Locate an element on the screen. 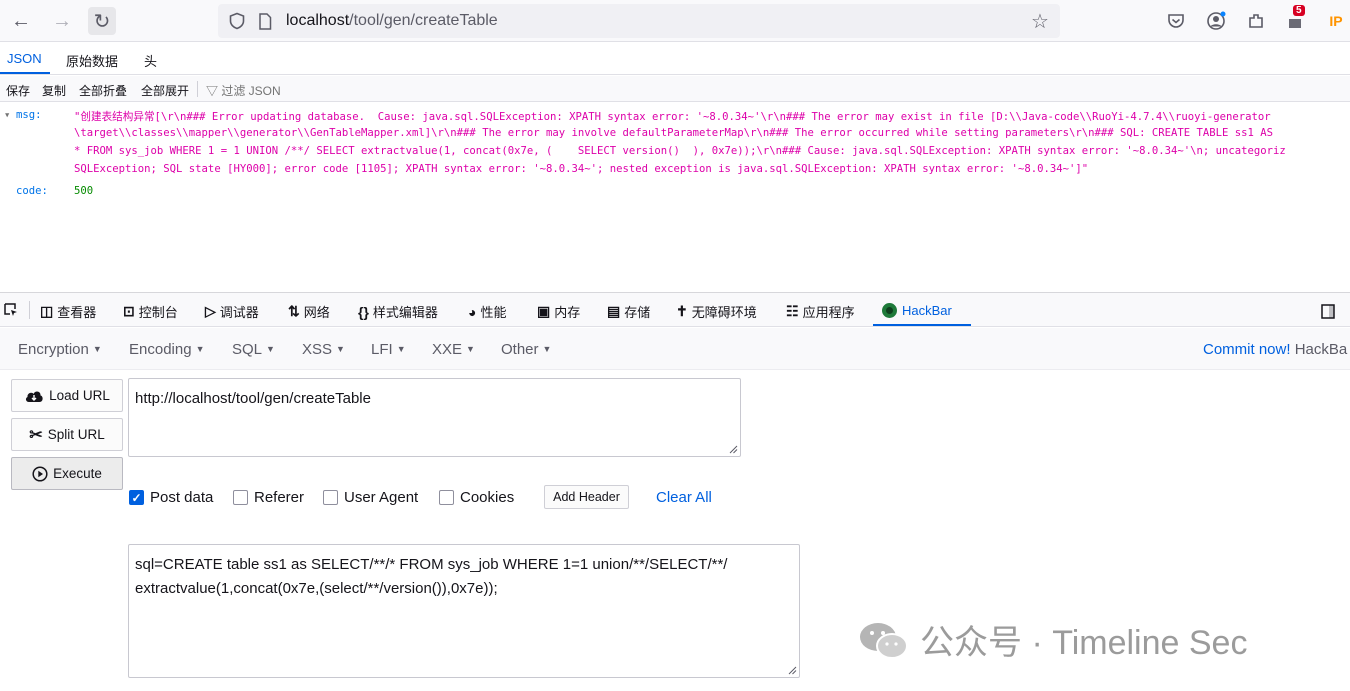  tab-hackbar: HackBar is located at coordinates (916, 310).